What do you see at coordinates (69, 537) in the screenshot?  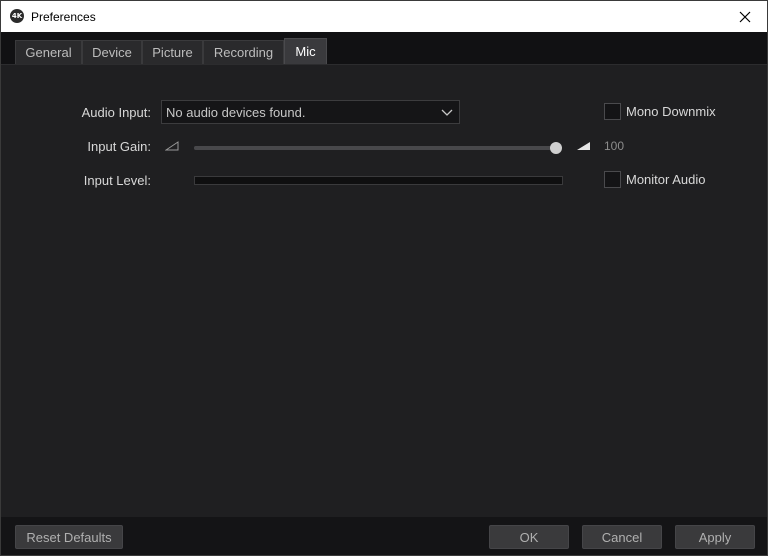 I see `reset-defaults-button: Reset Defaults` at bounding box center [69, 537].